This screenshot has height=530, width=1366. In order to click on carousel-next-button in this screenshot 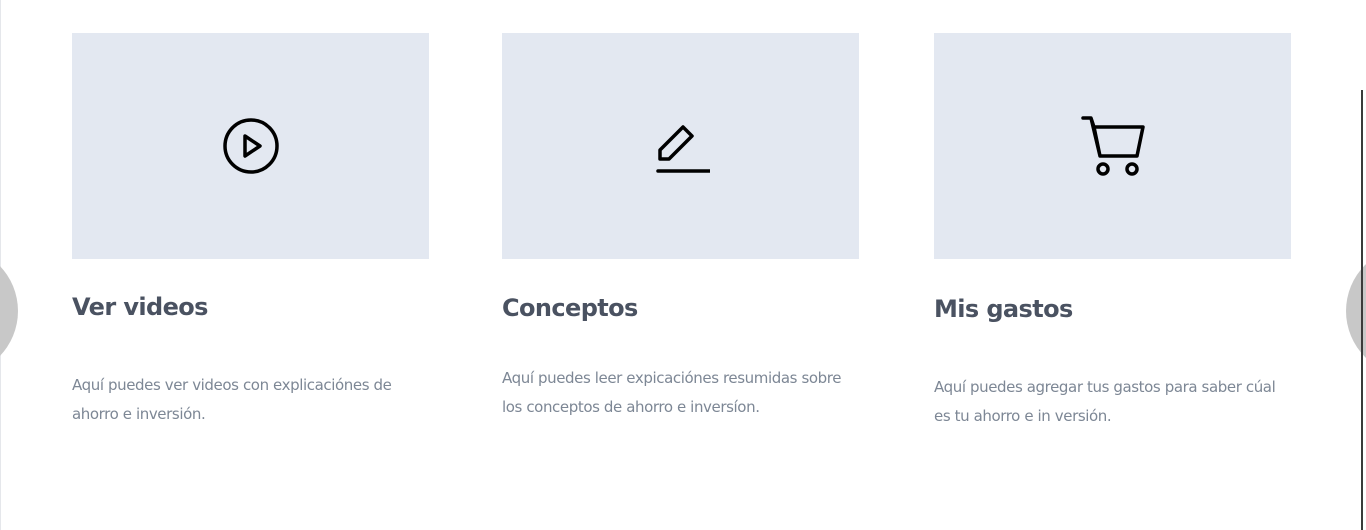, I will do `click(1356, 311)`.